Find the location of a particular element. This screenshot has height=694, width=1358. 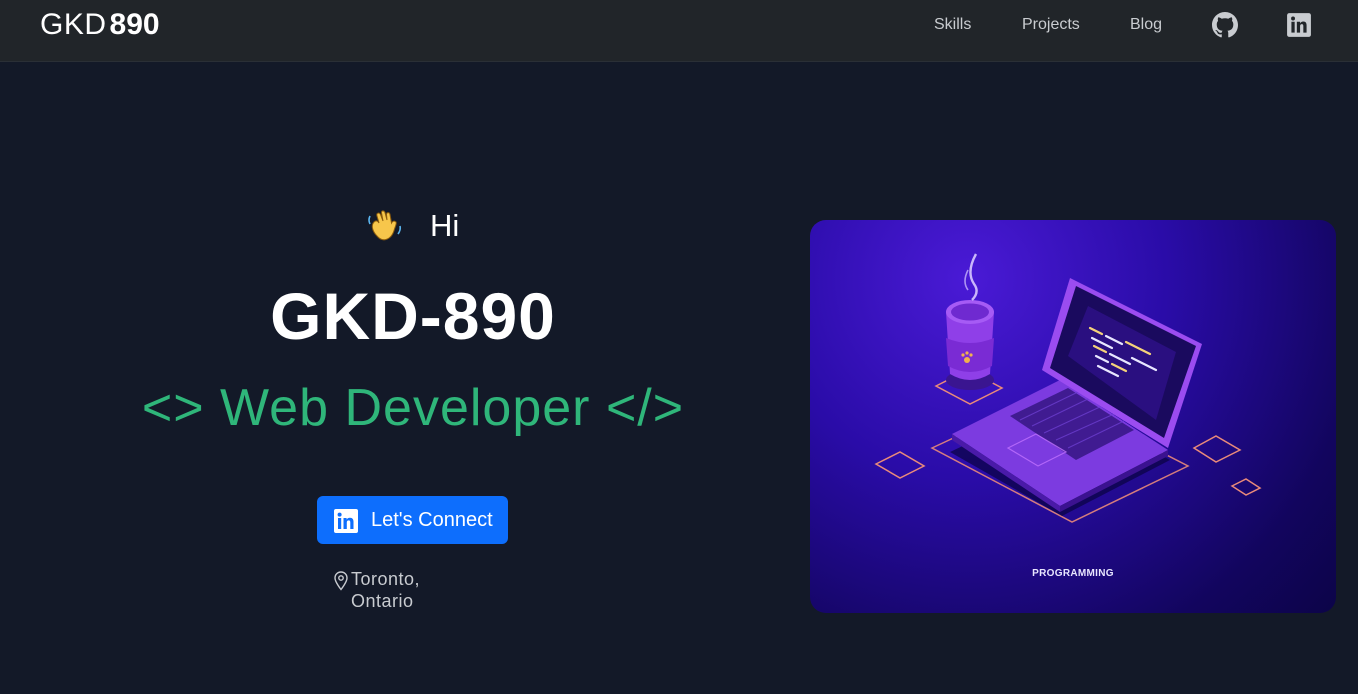

navbar: GKD 890 Skills Projects Blog is located at coordinates (679, 31).